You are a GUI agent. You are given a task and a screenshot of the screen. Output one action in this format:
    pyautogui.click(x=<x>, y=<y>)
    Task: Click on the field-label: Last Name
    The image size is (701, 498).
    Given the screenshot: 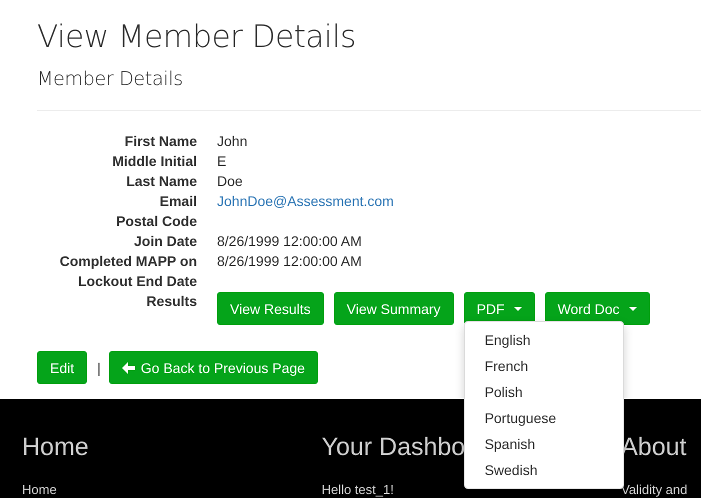 What is the action you would take?
    pyautogui.click(x=161, y=181)
    